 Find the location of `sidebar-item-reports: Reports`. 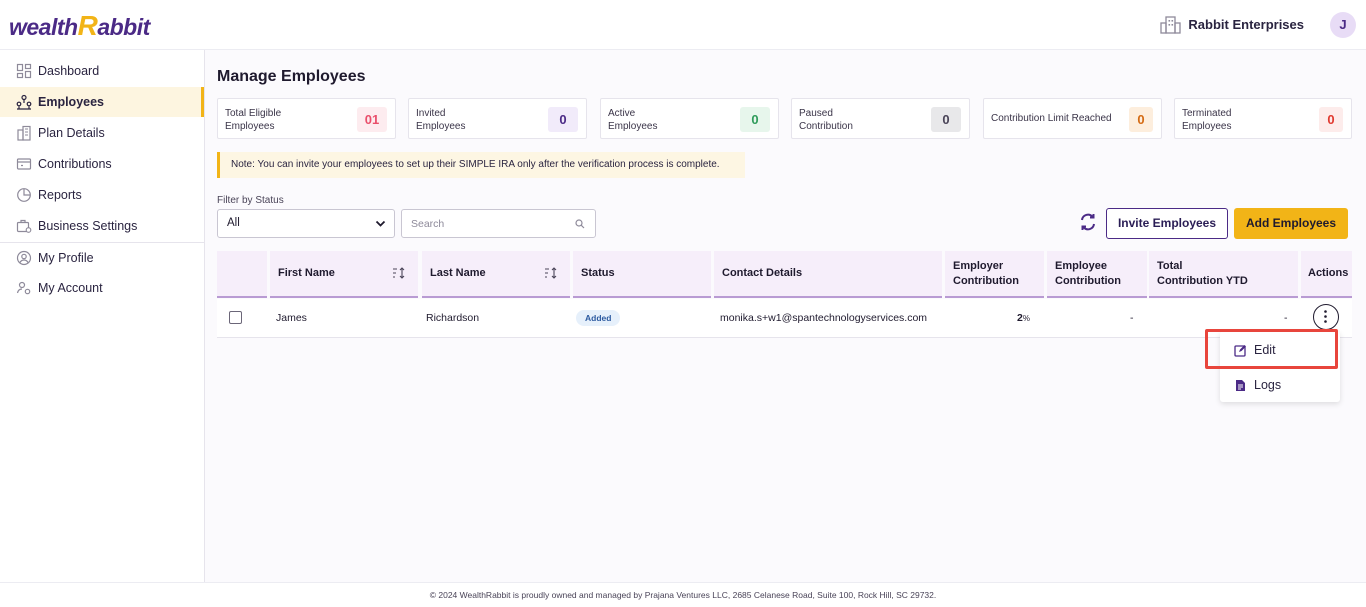

sidebar-item-reports: Reports is located at coordinates (102, 195).